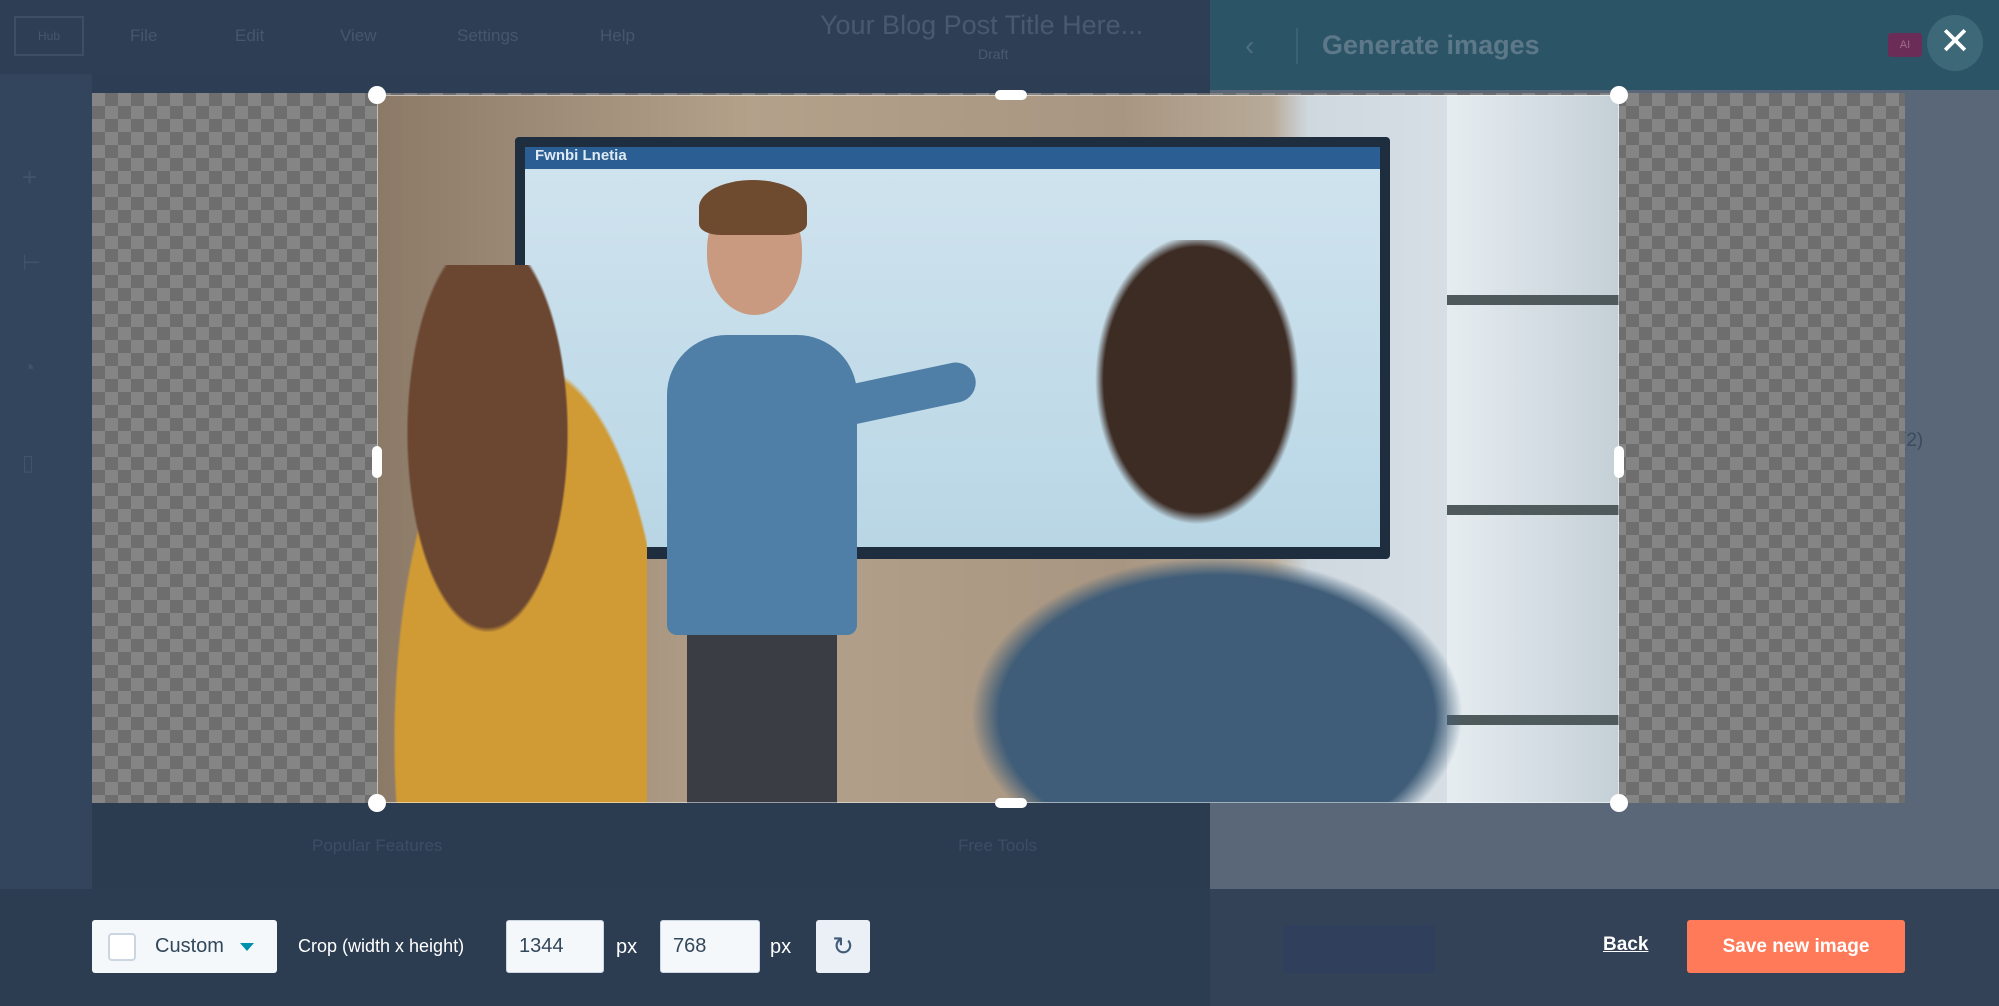 The width and height of the screenshot is (1999, 1006). I want to click on ai-badge: AI, so click(1905, 45).